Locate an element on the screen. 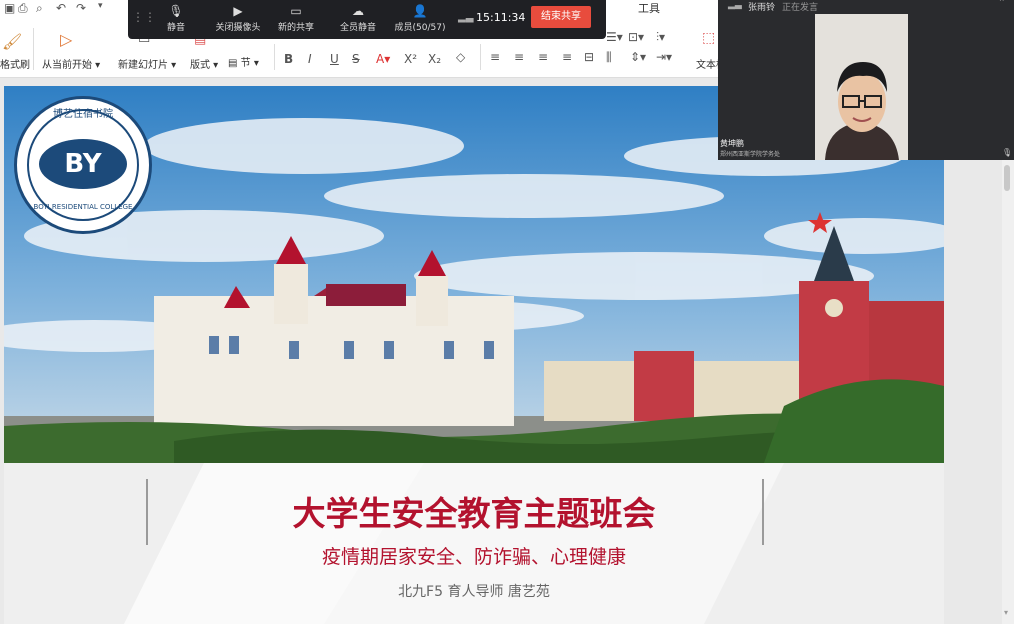 This screenshot has width=1014, height=624. college-logo: 博艺住宿书院 BY BOYI RESIDENTIAL COLLEGE is located at coordinates (83, 165).